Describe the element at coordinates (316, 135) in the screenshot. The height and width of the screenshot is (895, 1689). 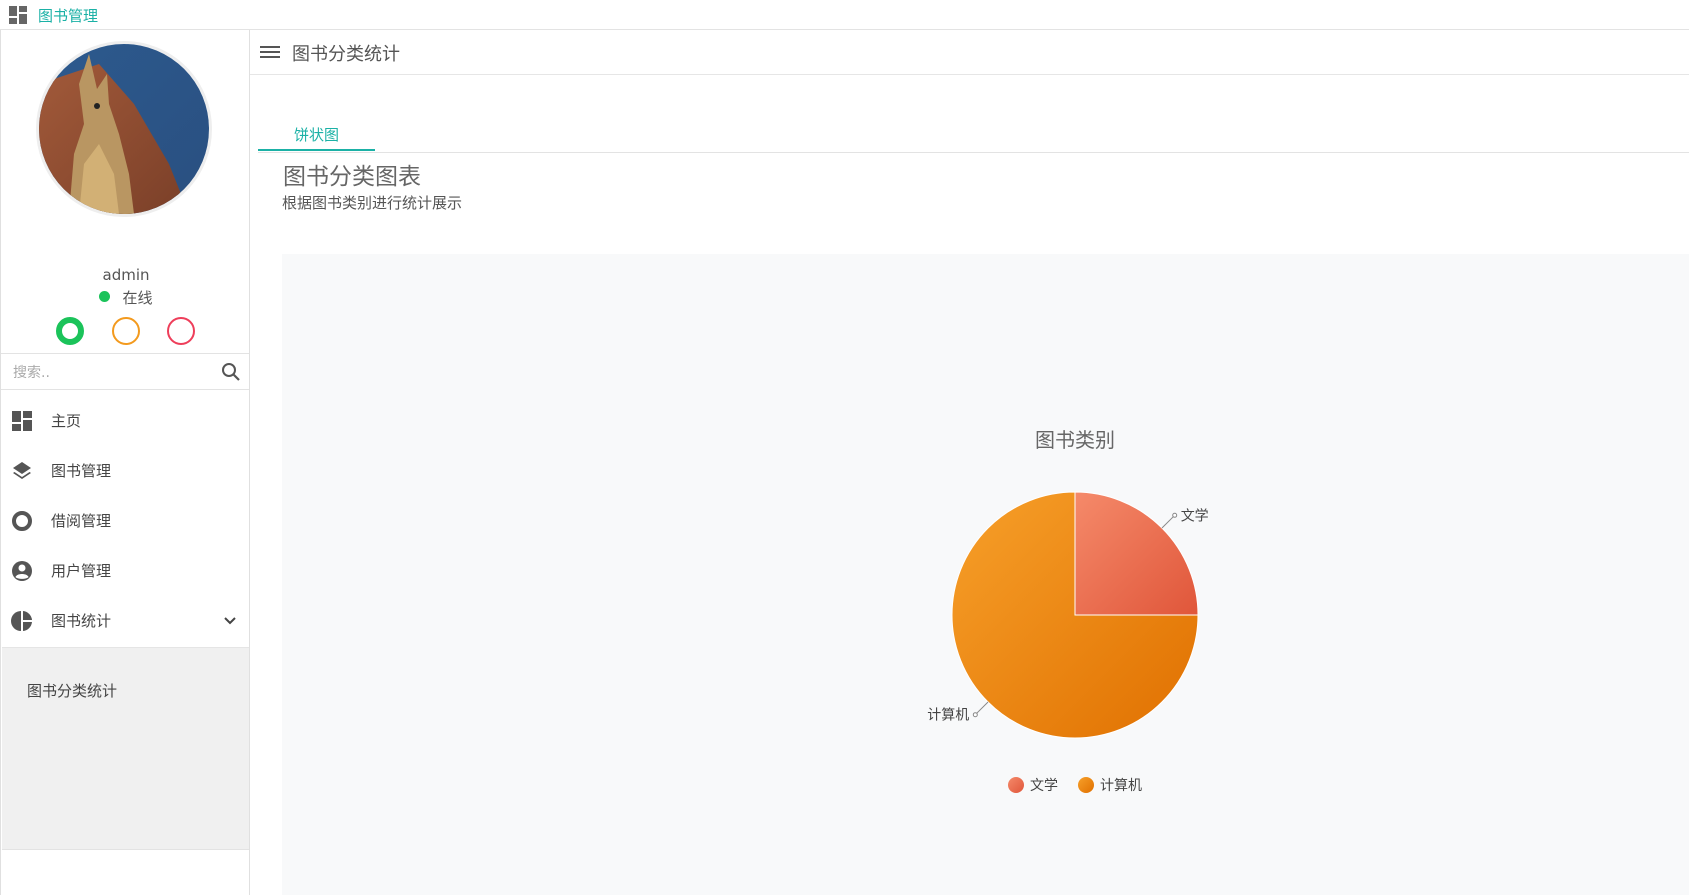
I see `tab-pie-chart: 饼状图` at that location.